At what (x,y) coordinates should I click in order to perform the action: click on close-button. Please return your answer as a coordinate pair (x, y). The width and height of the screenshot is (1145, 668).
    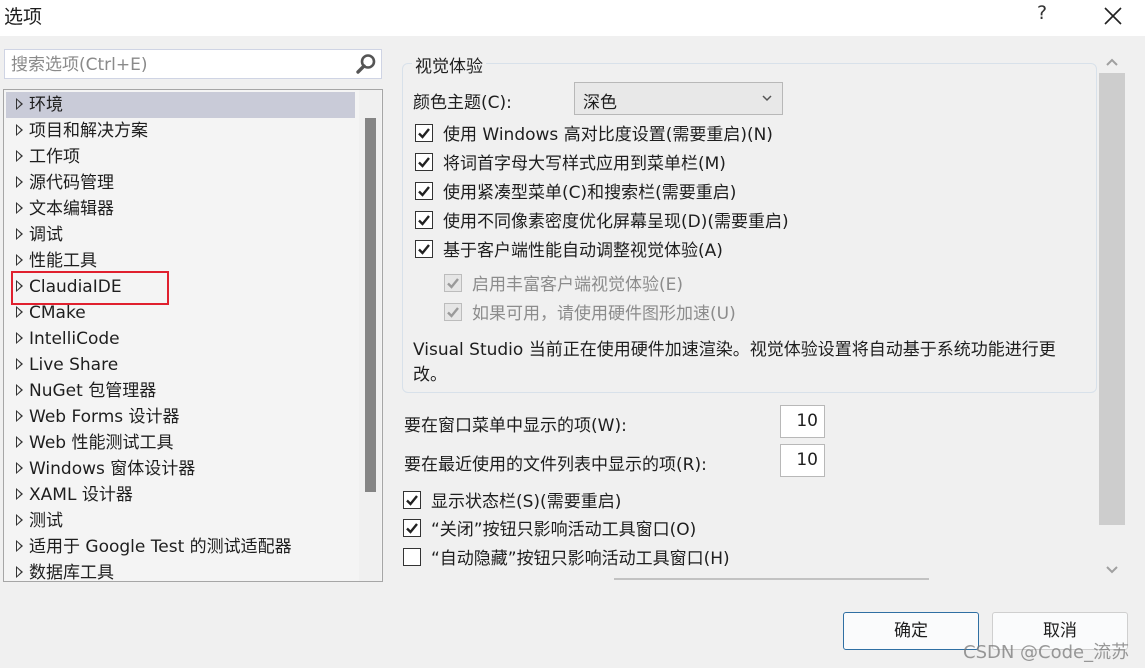
    Looking at the image, I should click on (1113, 16).